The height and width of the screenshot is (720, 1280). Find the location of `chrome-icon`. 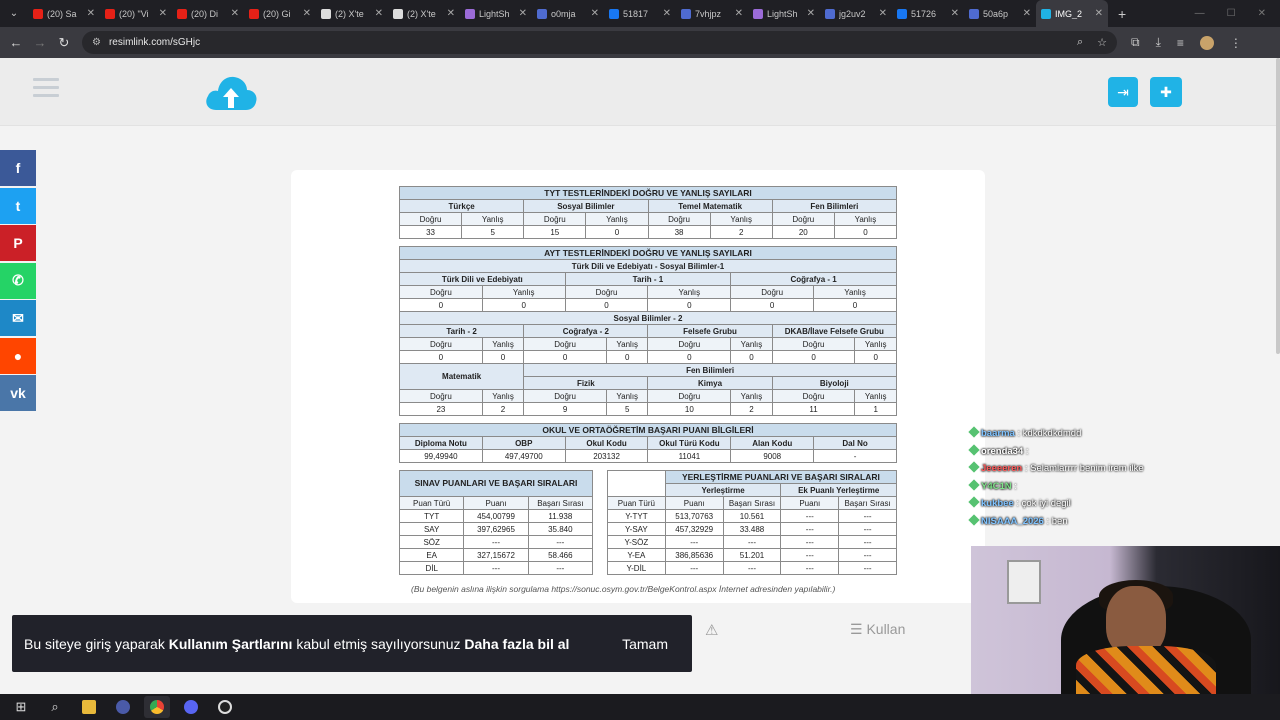

chrome-icon is located at coordinates (157, 707).